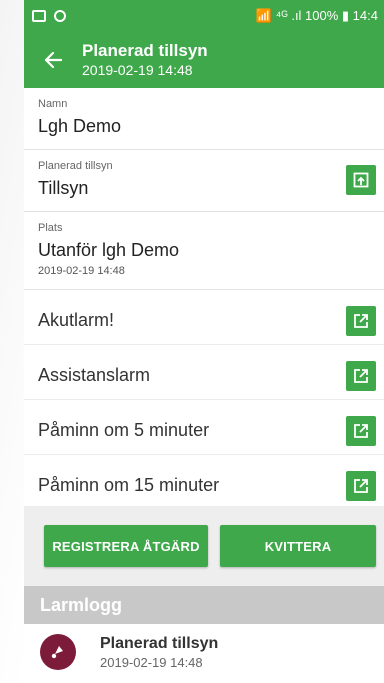 This screenshot has height=683, width=384. What do you see at coordinates (124, 430) in the screenshot?
I see `alarm-label: Påminn om 5 minuter` at bounding box center [124, 430].